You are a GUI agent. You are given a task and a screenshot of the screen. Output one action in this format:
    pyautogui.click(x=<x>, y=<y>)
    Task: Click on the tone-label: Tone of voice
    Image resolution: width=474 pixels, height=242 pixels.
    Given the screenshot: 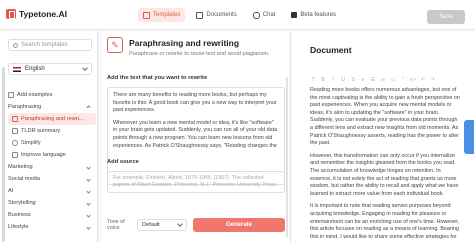 What is the action you would take?
    pyautogui.click(x=116, y=225)
    